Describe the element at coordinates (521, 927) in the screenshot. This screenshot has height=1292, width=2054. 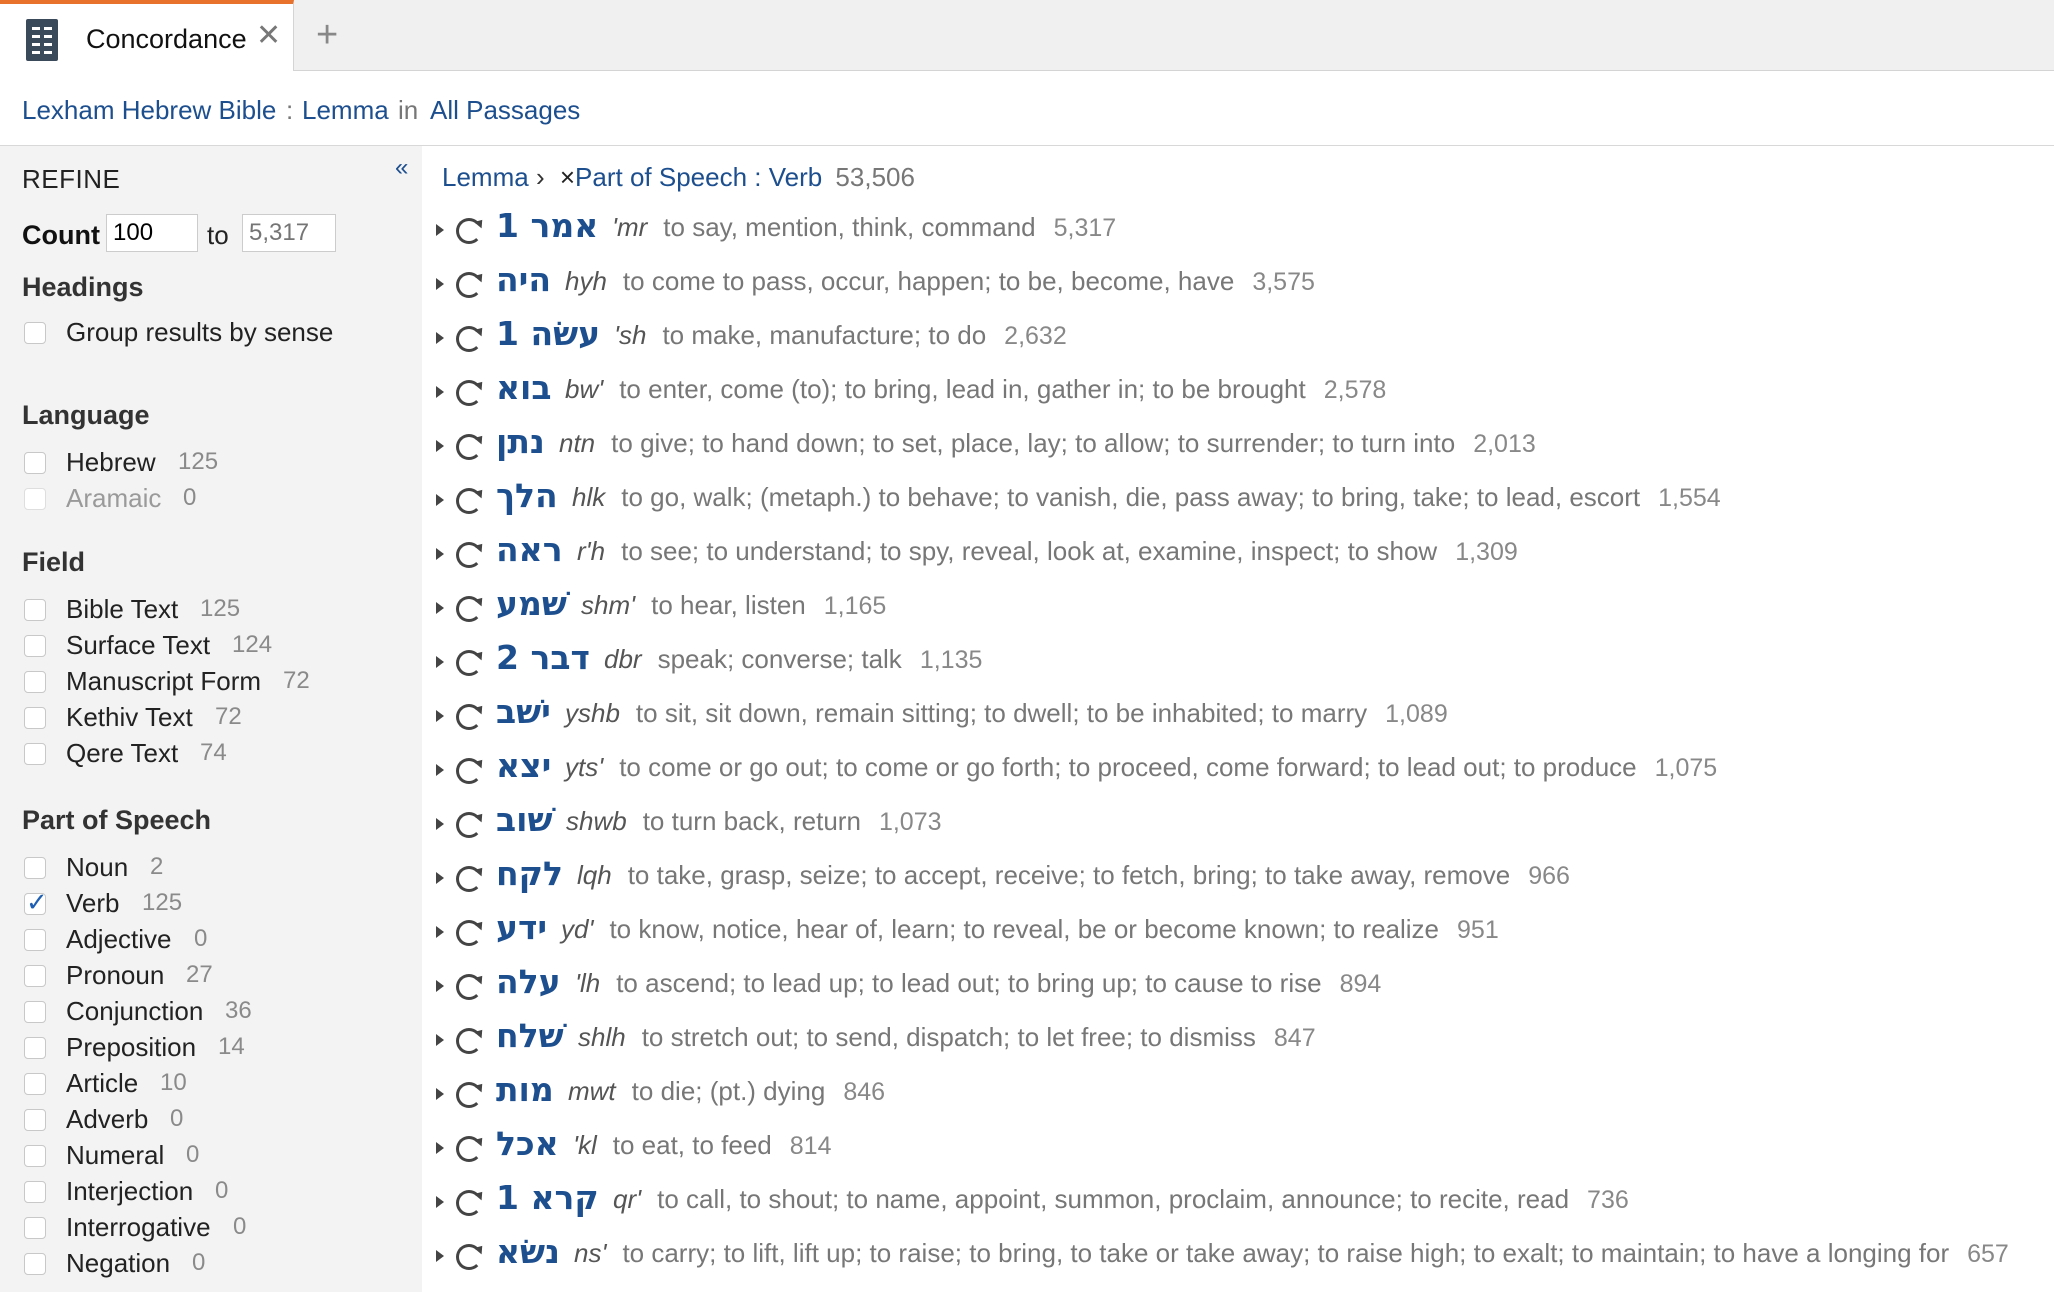
I see `lemma-hebrew: ידע` at that location.